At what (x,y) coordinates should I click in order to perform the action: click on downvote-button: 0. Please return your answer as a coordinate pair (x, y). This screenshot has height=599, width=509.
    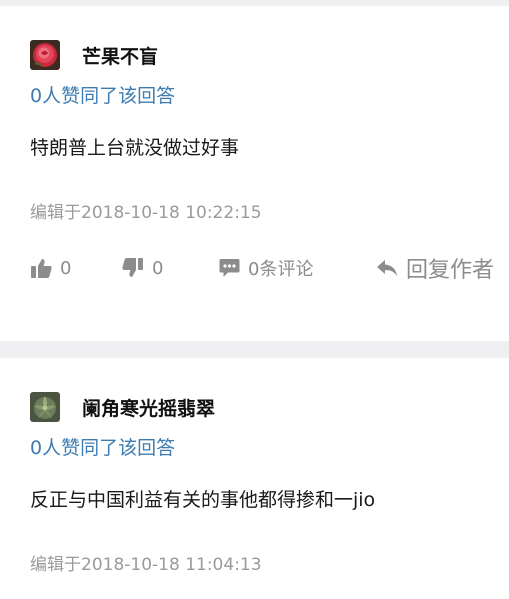
    Looking at the image, I should click on (142, 268).